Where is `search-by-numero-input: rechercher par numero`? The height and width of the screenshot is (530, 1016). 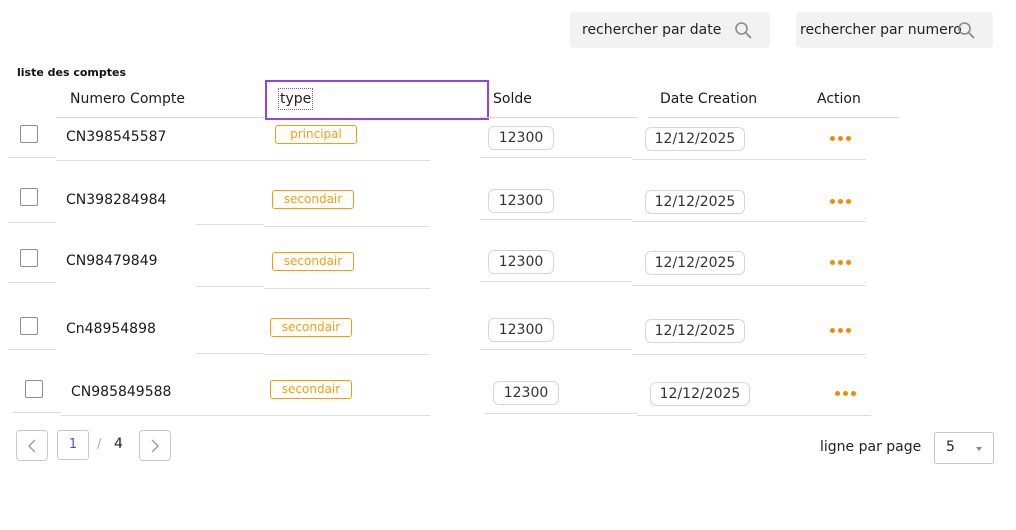 search-by-numero-input: rechercher par numero is located at coordinates (894, 30).